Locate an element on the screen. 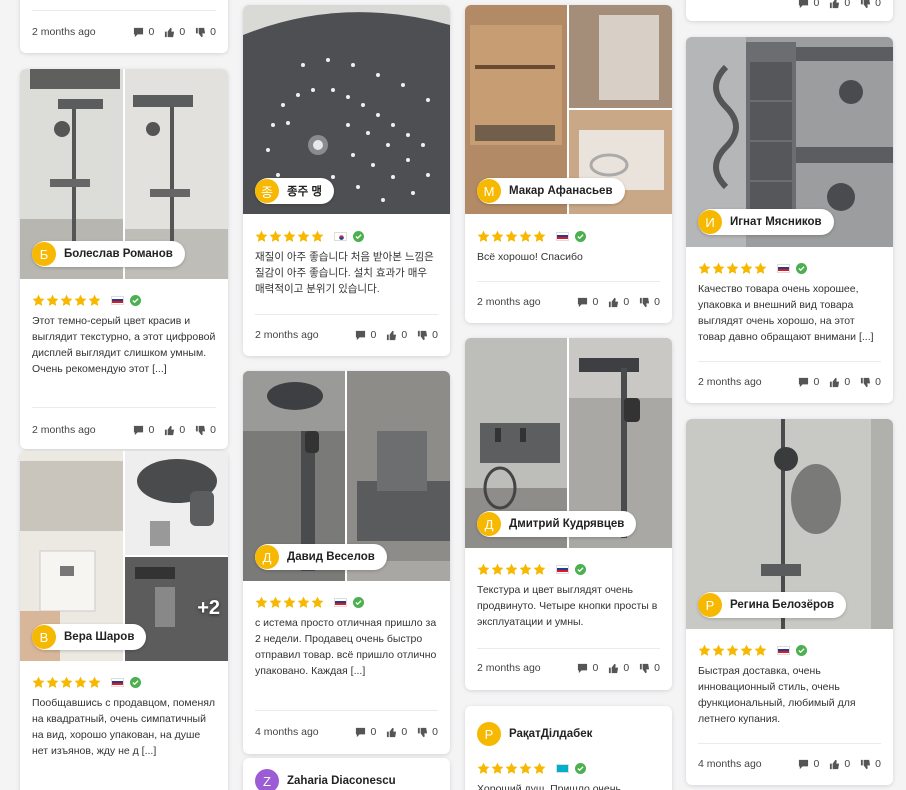 The height and width of the screenshot is (790, 906). more-photos-count: +2 is located at coordinates (208, 608).